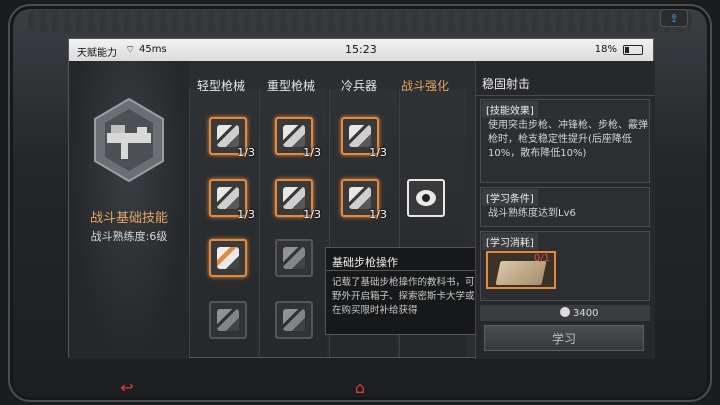  I want to click on effect-header: [技能效果], so click(510, 109).